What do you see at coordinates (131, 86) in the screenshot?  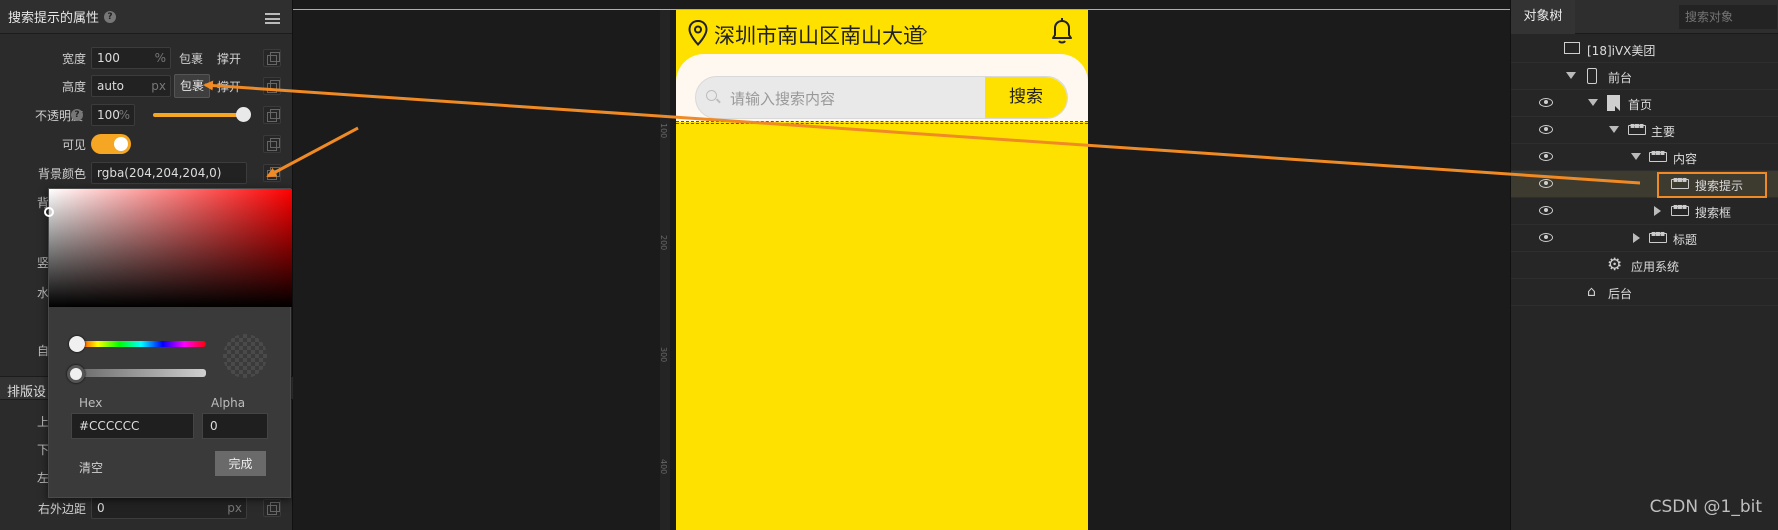 I see `height-input: auto px` at bounding box center [131, 86].